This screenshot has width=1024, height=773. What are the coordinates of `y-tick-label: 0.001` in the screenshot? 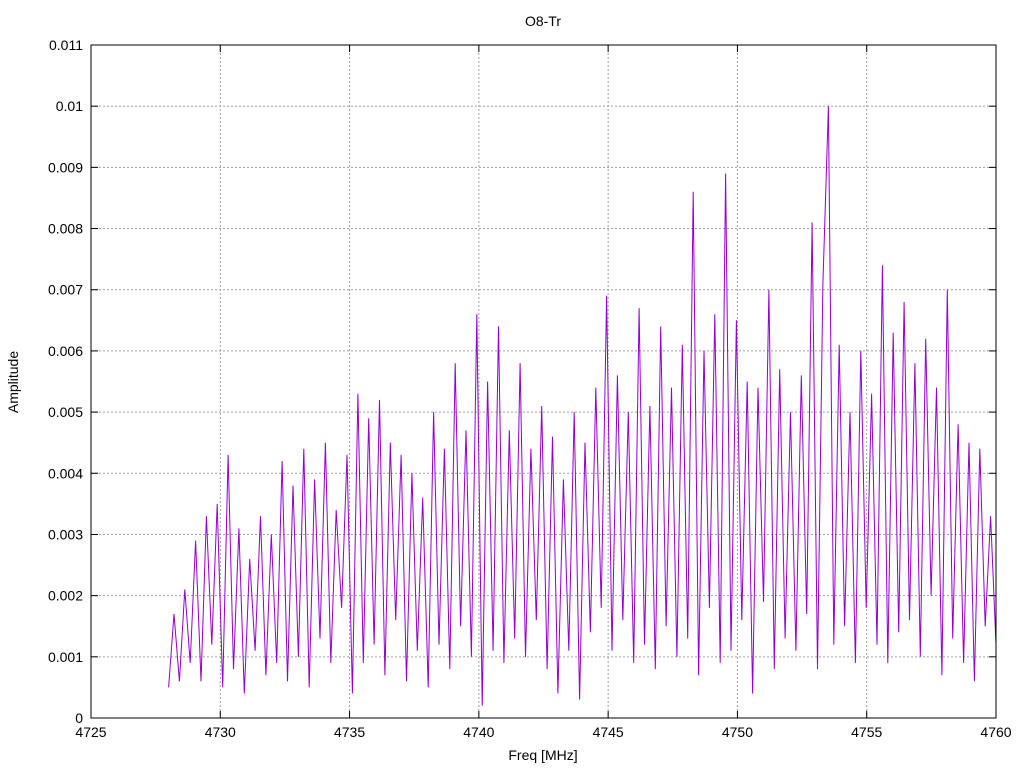 It's located at (65, 657).